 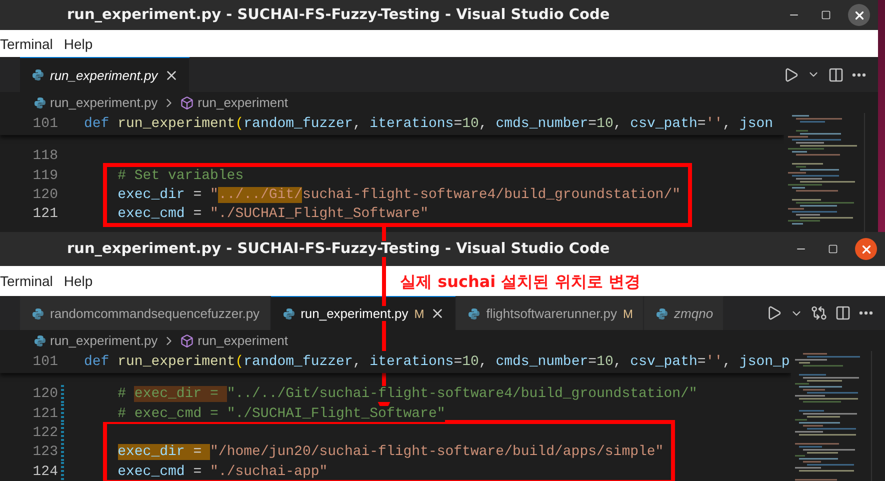 I want to click on line-number: 122, so click(x=45, y=433).